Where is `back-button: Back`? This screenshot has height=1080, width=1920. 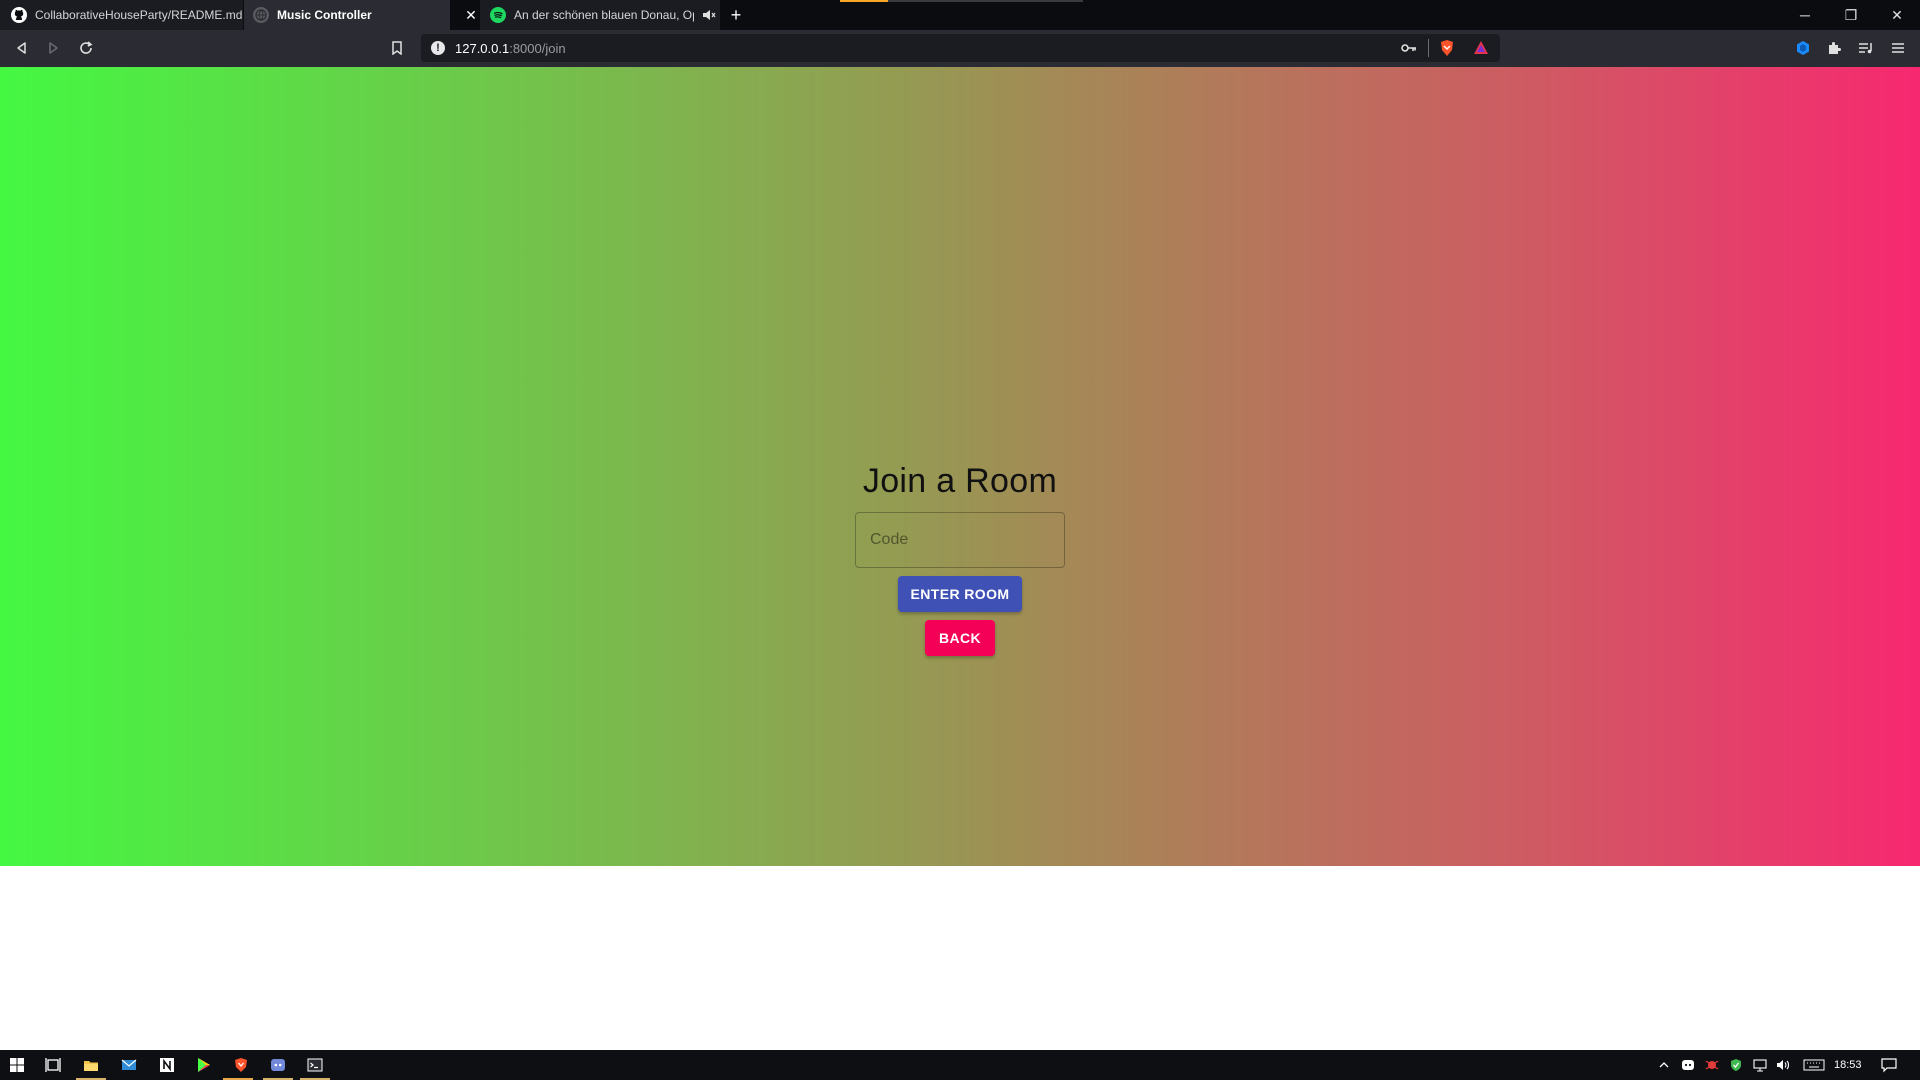
back-button: Back is located at coordinates (960, 638).